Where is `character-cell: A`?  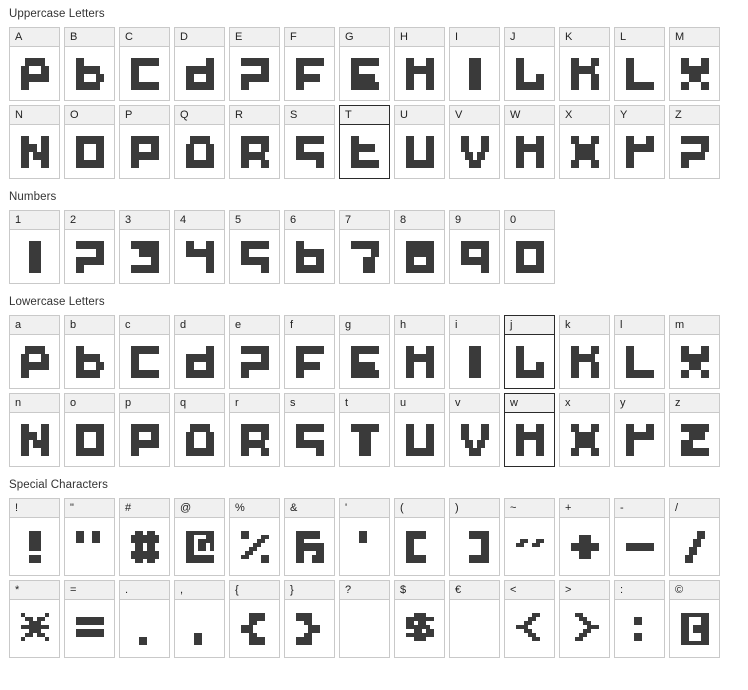 character-cell: A is located at coordinates (34, 64).